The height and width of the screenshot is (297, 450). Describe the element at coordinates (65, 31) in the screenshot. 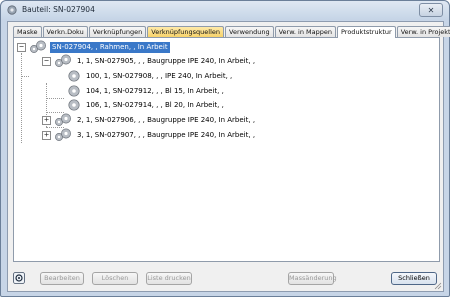

I see `tab-verkn-doku: Verkn.Doku` at that location.